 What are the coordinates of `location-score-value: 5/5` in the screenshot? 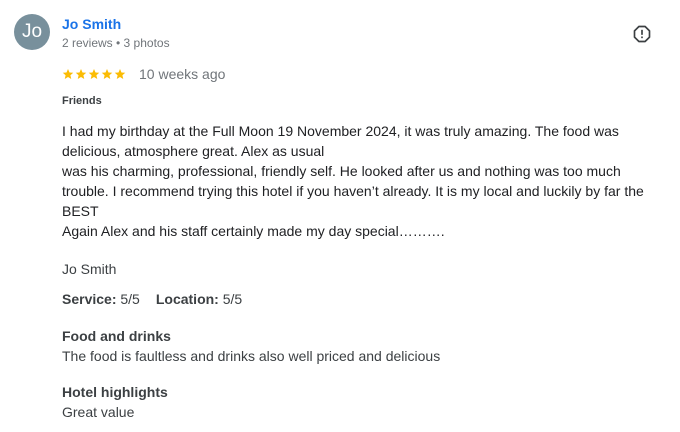 It's located at (232, 299).